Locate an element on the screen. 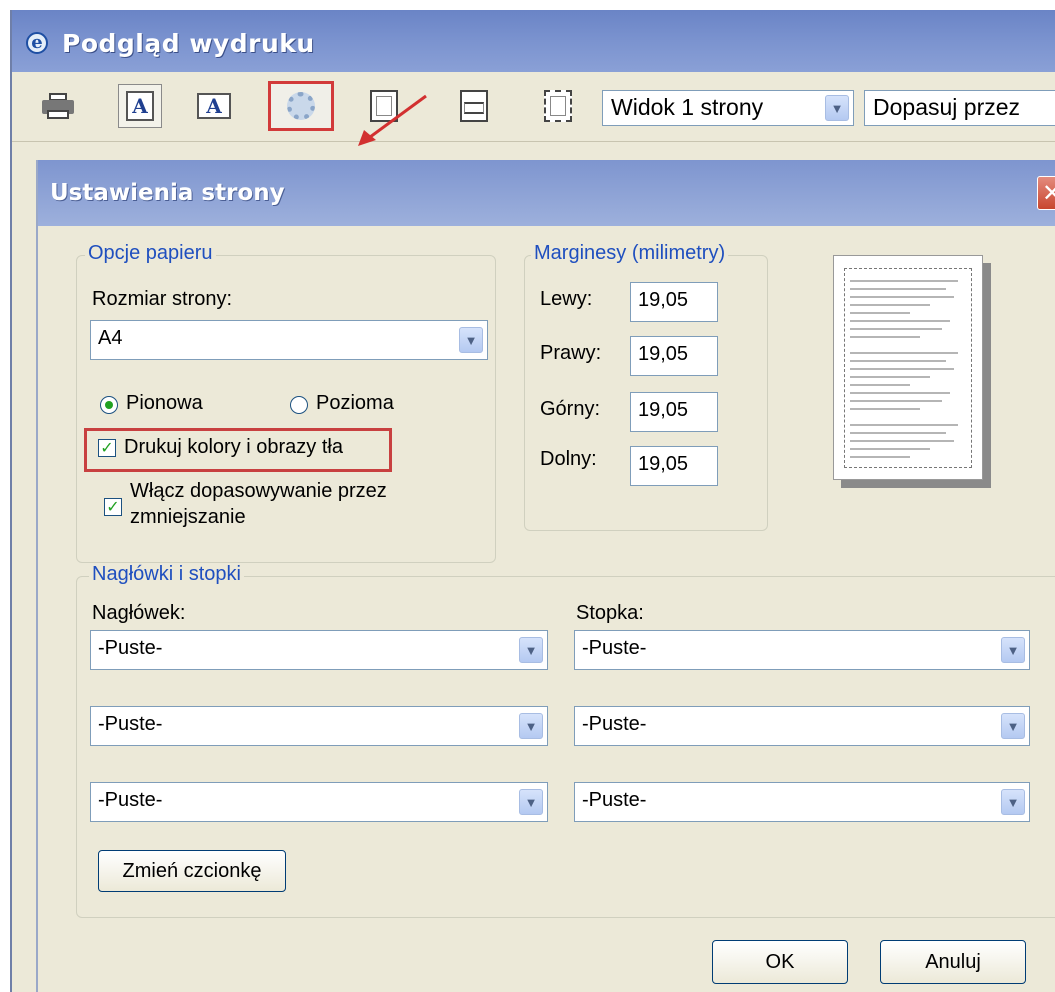 The height and width of the screenshot is (992, 1055). print-background-label: Drukuj kolory i obrazy tła is located at coordinates (233, 447).